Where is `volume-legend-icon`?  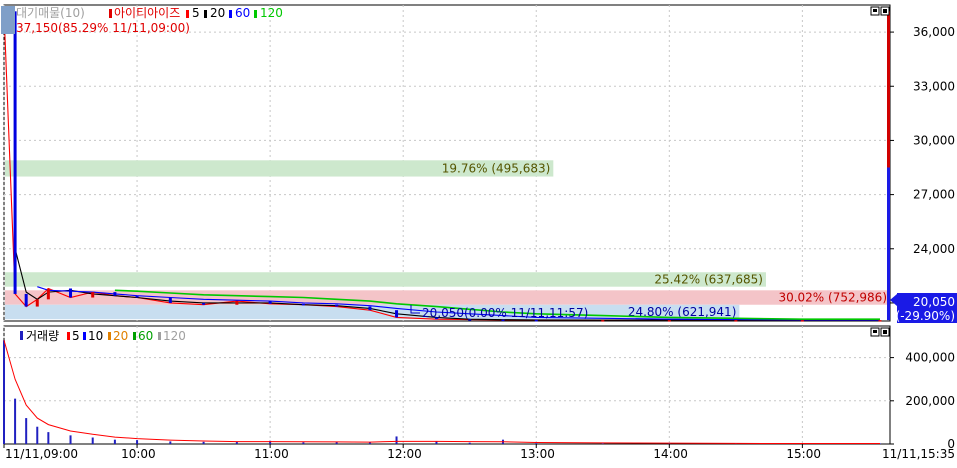 volume-legend-icon is located at coordinates (21, 335).